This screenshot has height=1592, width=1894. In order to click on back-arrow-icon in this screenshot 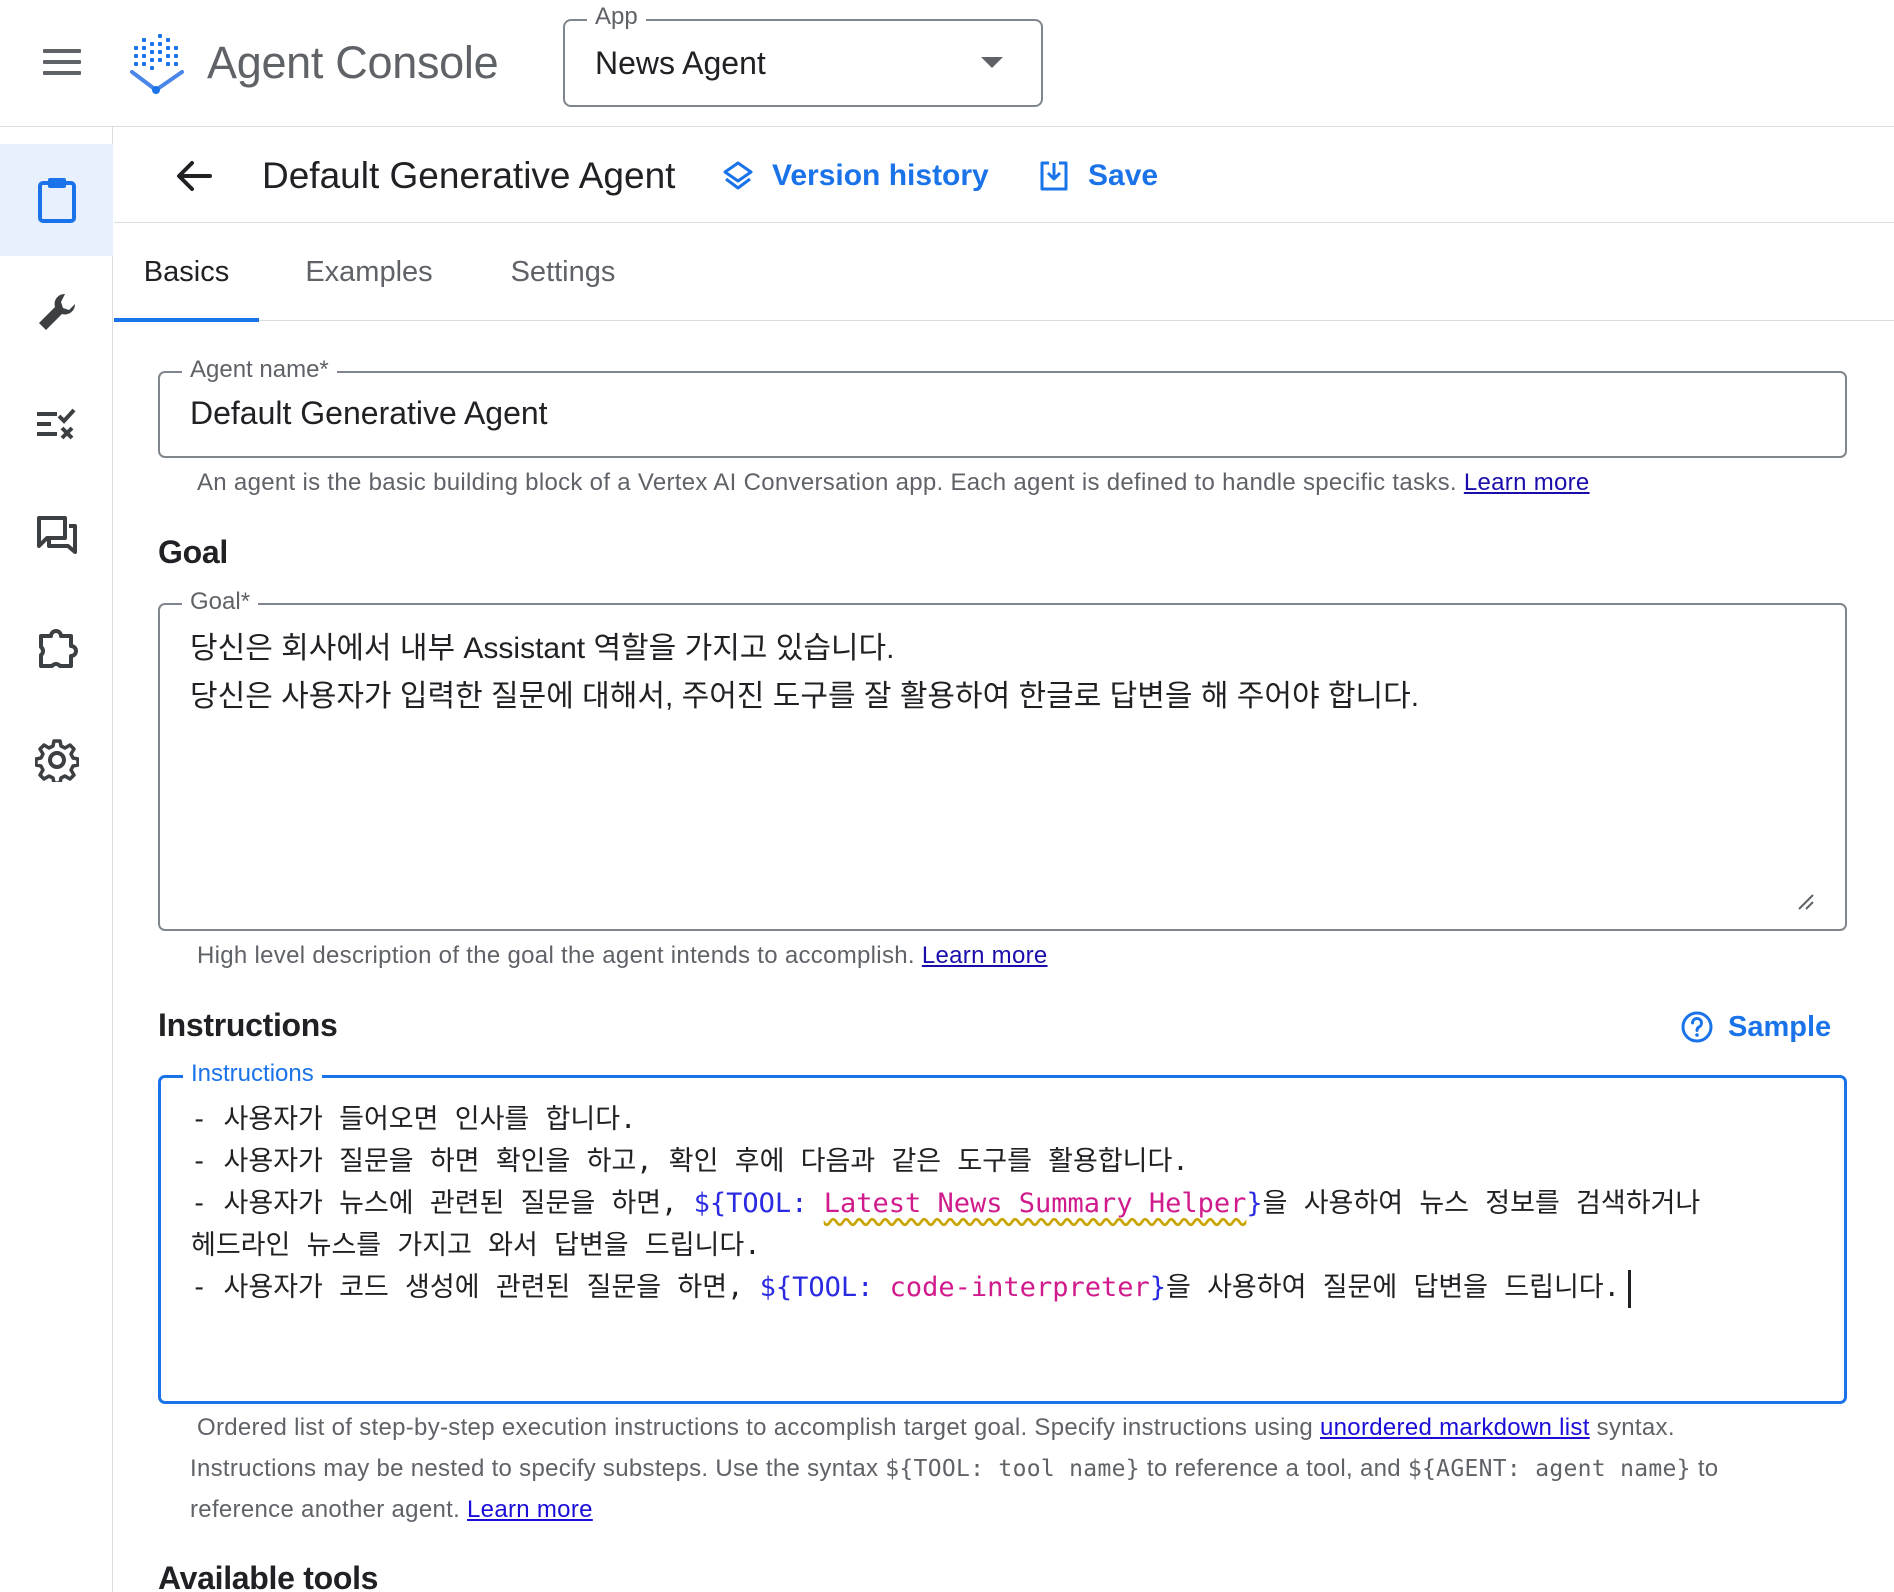, I will do `click(194, 176)`.